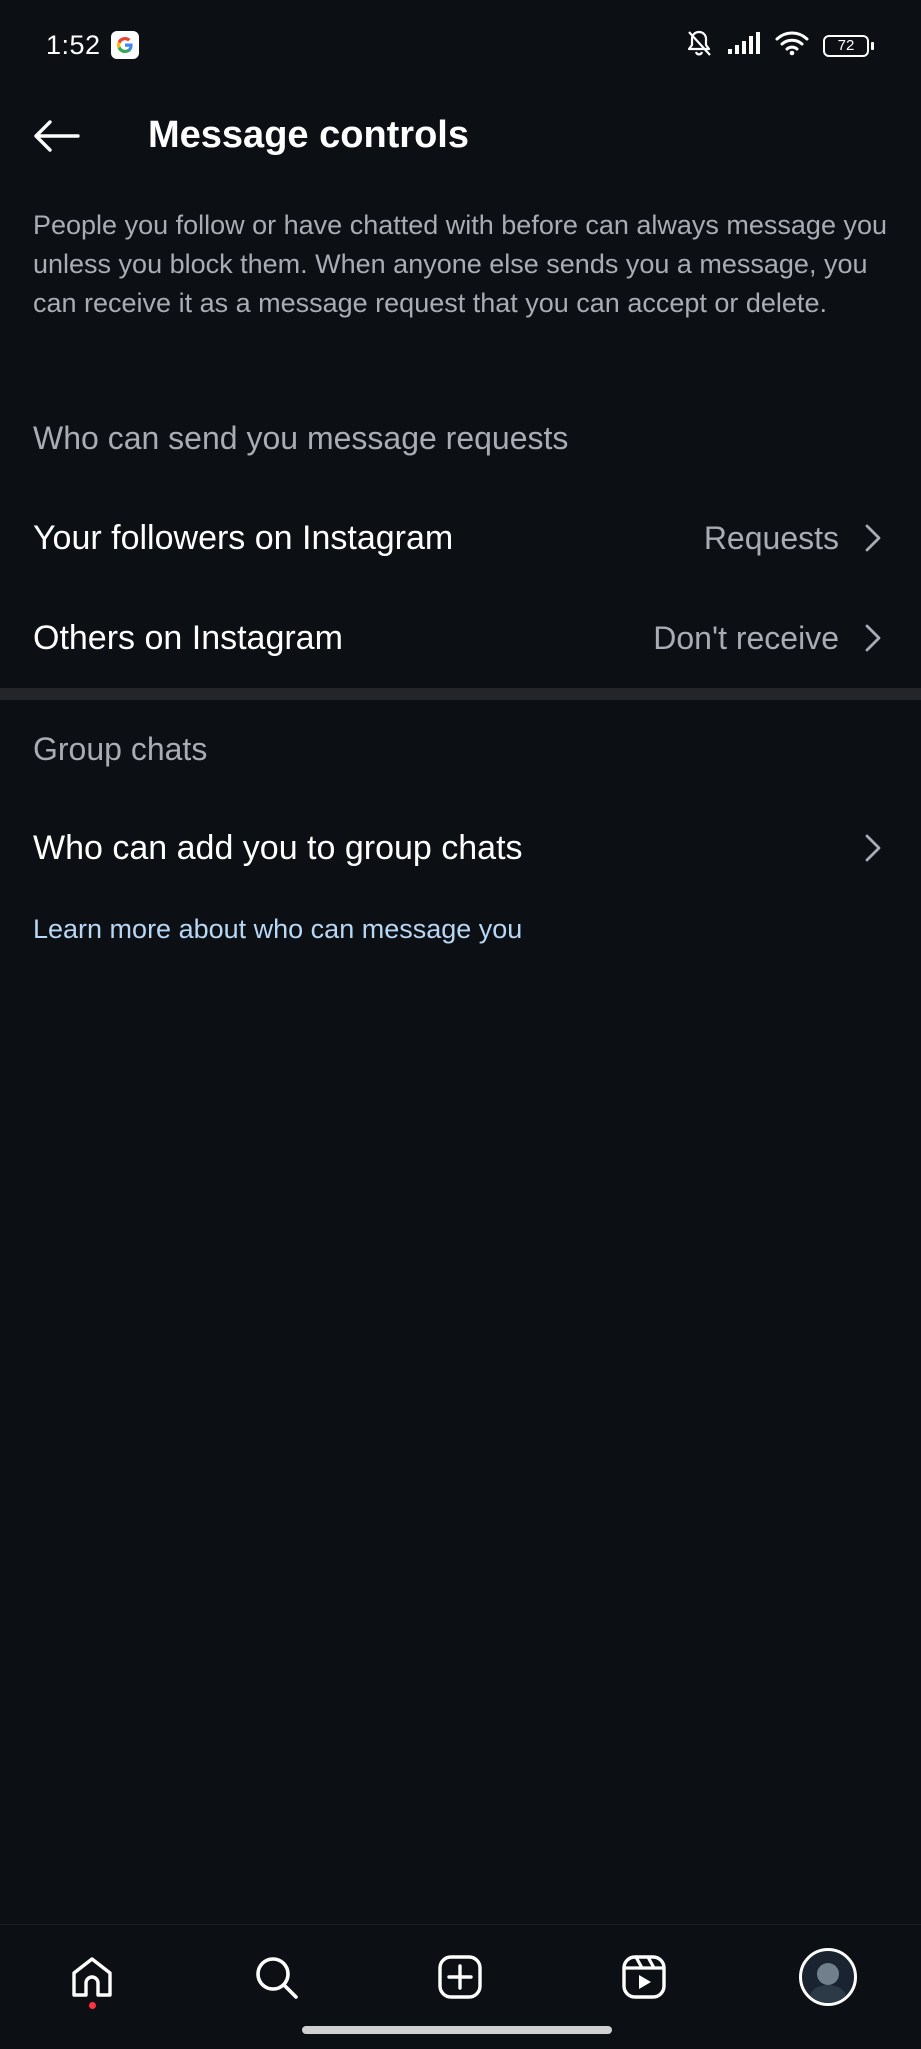  I want to click on reels-icon, so click(644, 1977).